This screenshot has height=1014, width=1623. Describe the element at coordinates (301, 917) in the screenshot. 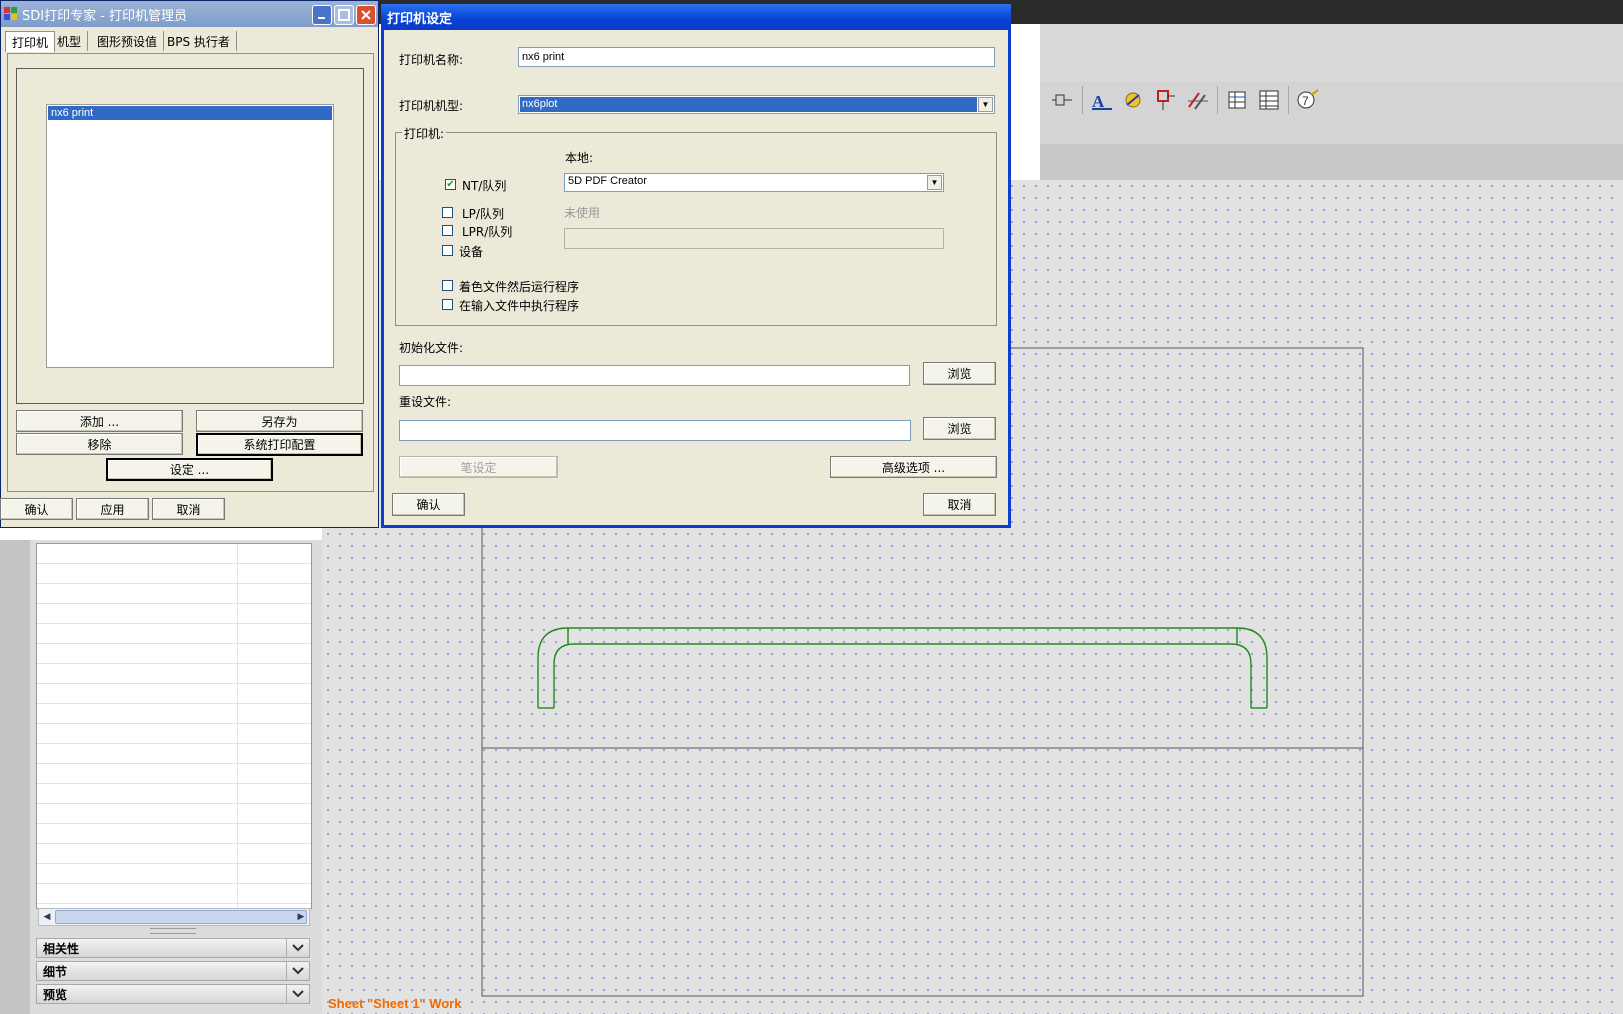

I see `scroll-right-icon: ▶` at that location.